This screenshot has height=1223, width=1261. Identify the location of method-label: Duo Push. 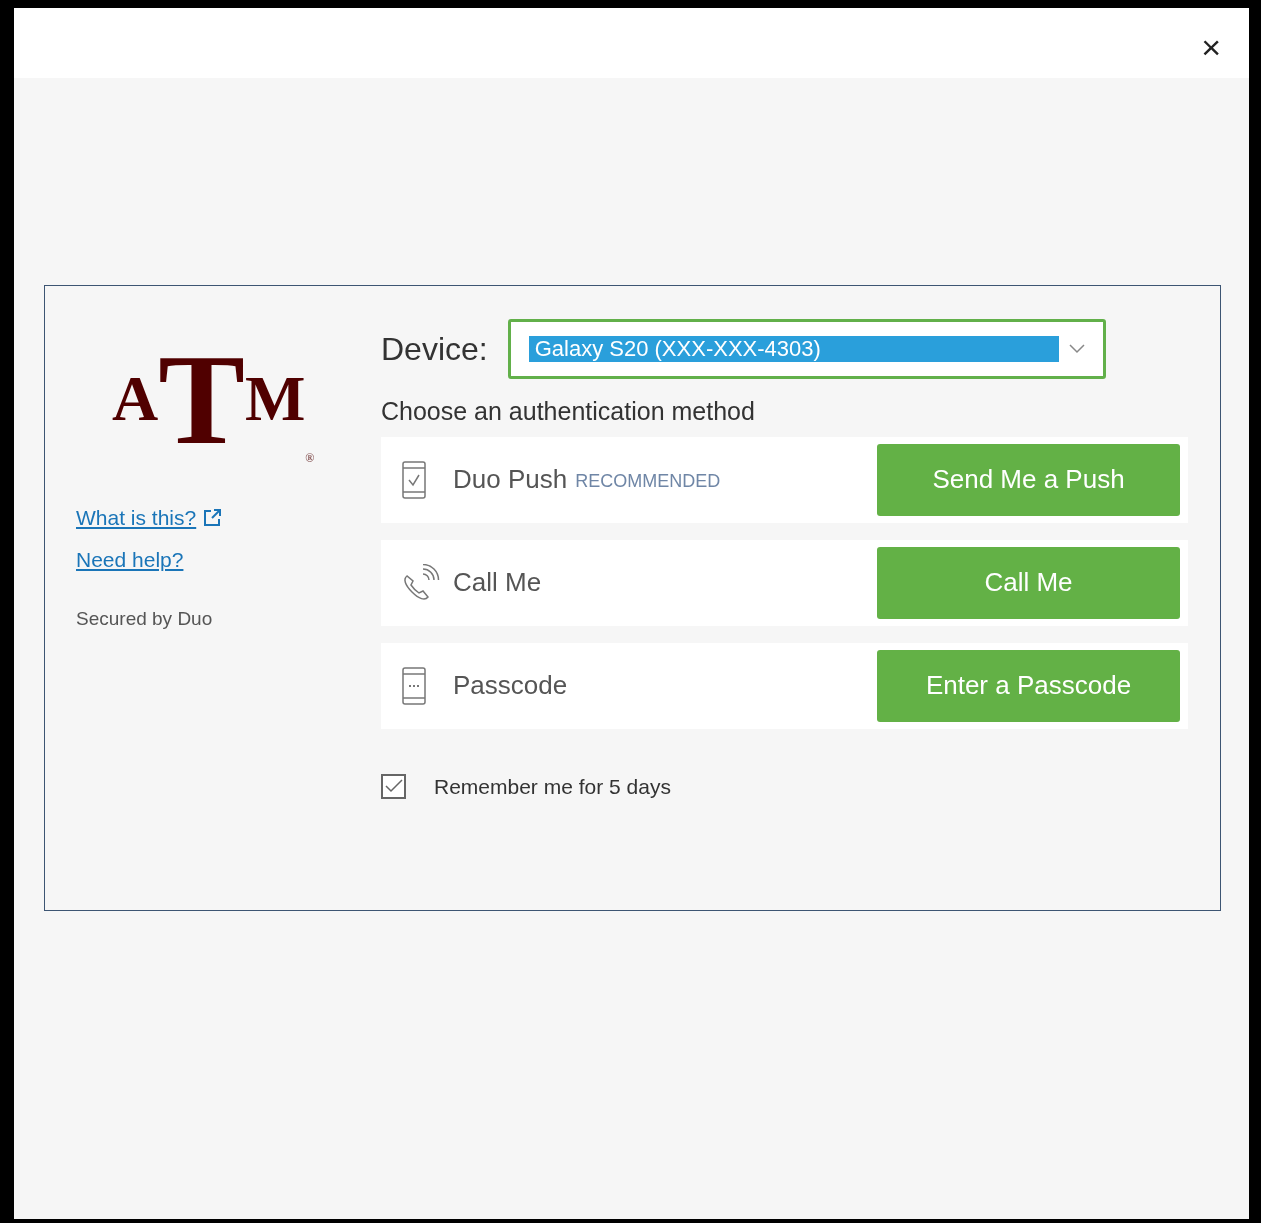
(510, 479).